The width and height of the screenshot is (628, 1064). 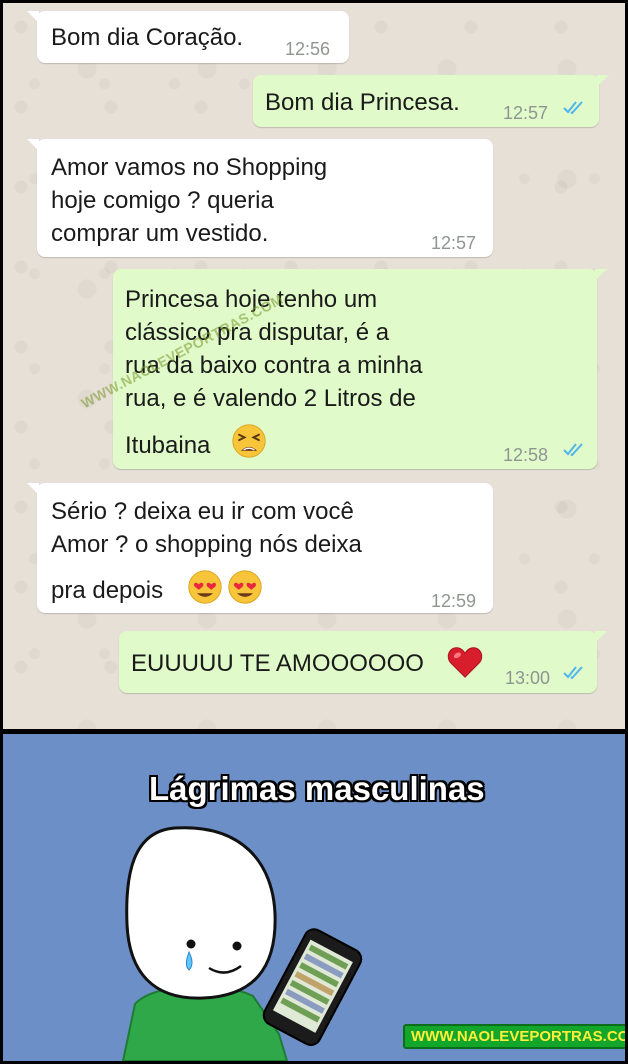 What do you see at coordinates (526, 455) in the screenshot?
I see `message-time: 12:58` at bounding box center [526, 455].